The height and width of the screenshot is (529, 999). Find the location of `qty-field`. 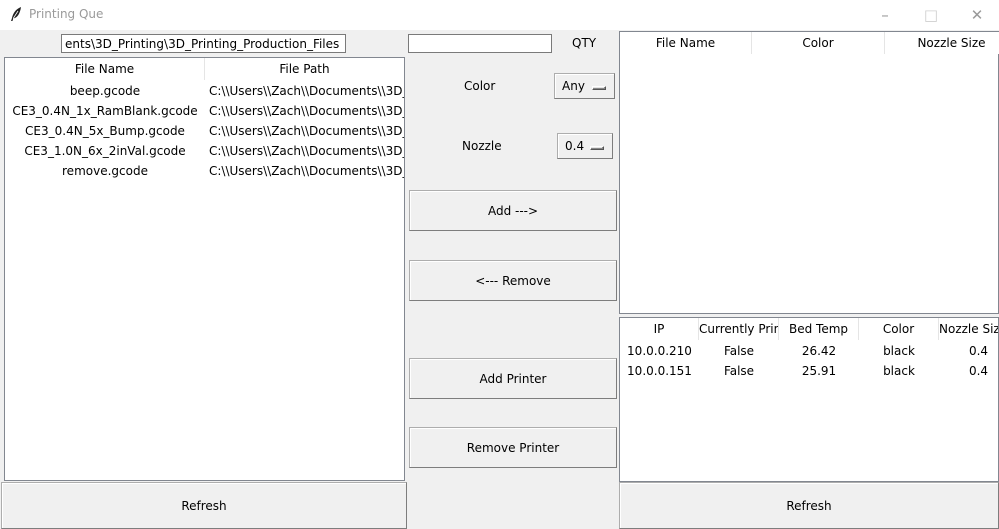

qty-field is located at coordinates (480, 43).